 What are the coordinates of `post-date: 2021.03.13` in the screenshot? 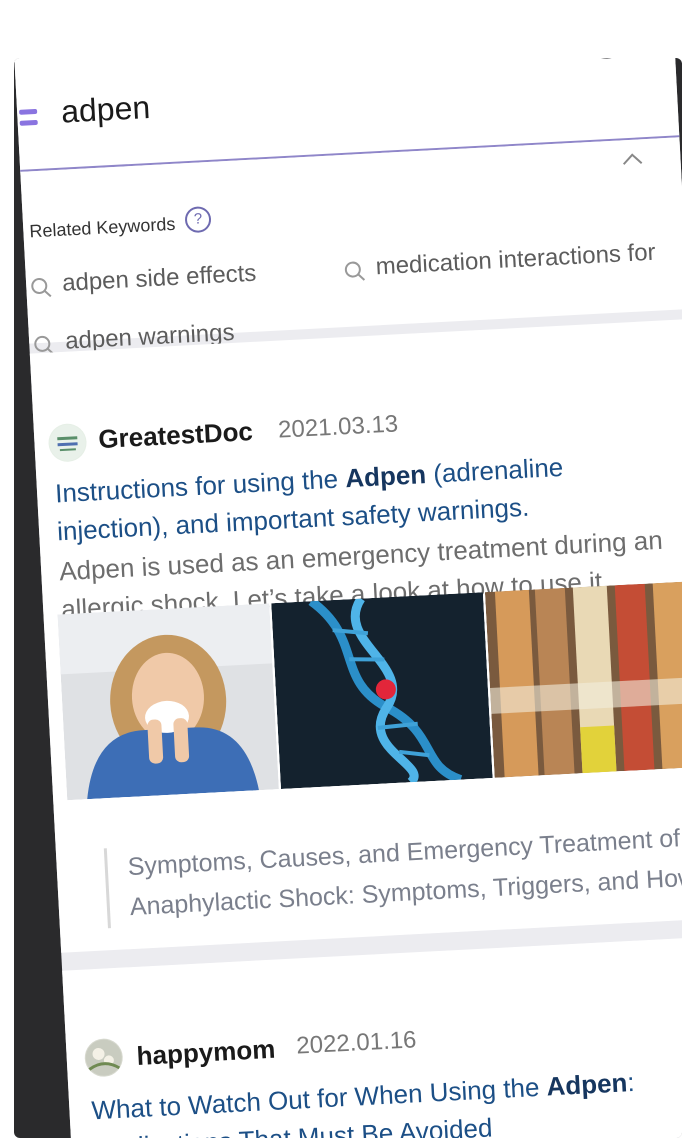 It's located at (338, 427).